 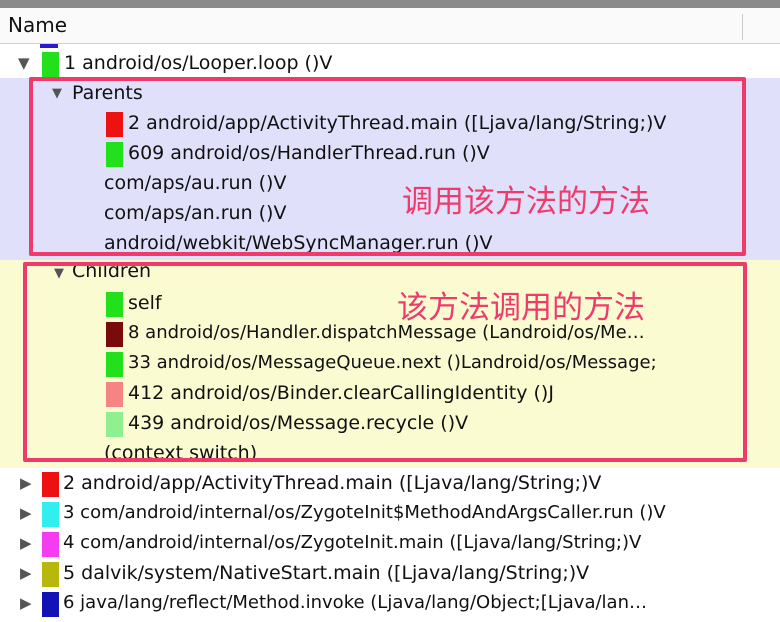 What do you see at coordinates (390, 26) in the screenshot?
I see `column-header: Name` at bounding box center [390, 26].